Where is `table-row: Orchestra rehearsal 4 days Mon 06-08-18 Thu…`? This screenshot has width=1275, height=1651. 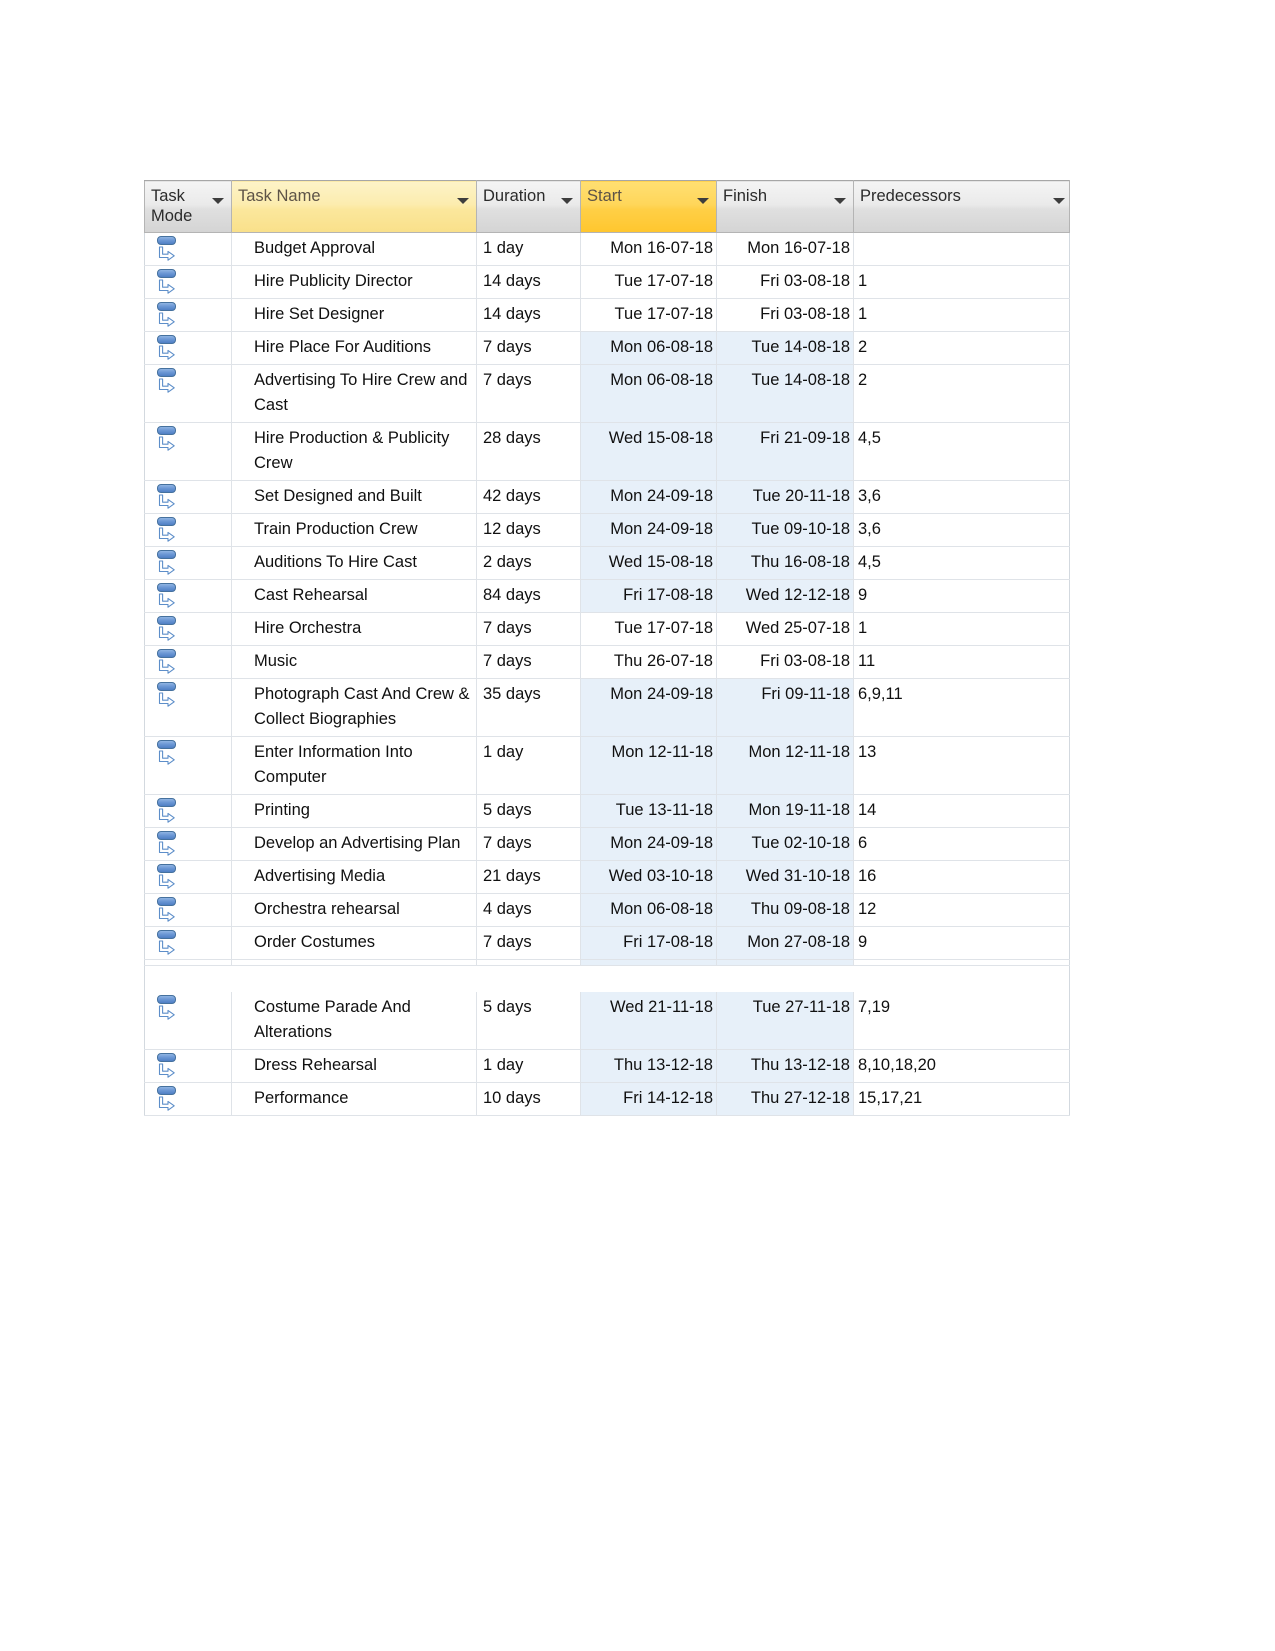
table-row: Orchestra rehearsal 4 days Mon 06-08-18 Thu… is located at coordinates (607, 910).